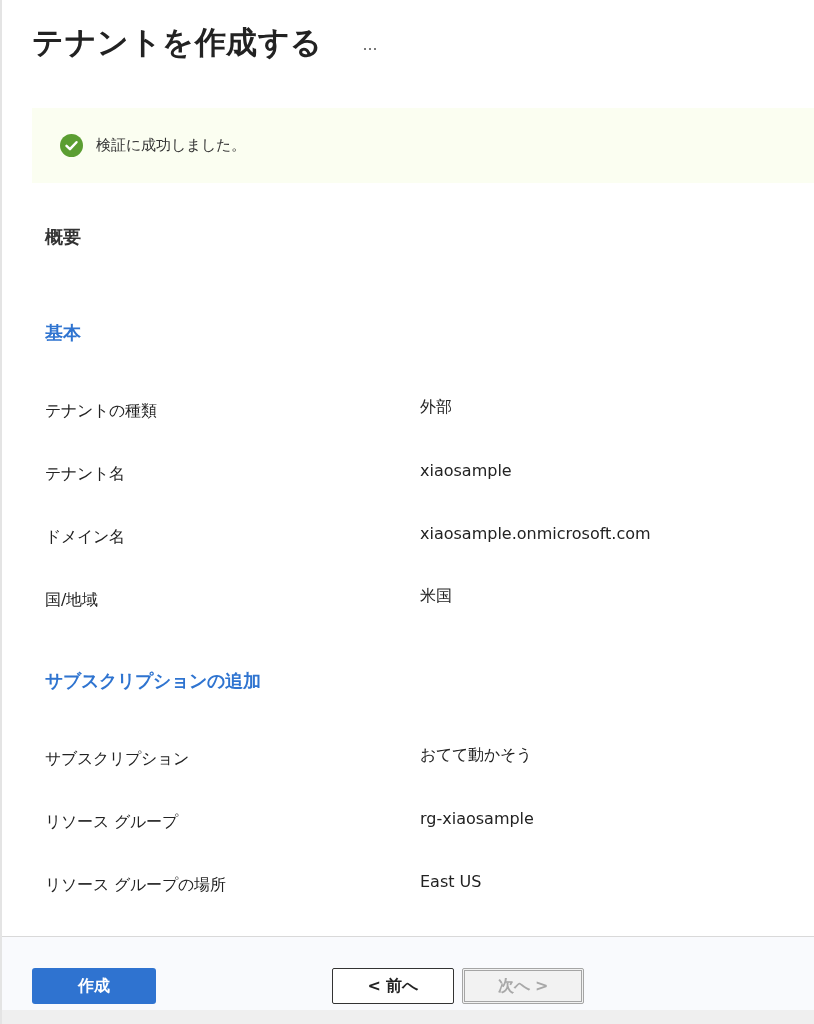  I want to click on field-value: おてて動かそう, so click(476, 755).